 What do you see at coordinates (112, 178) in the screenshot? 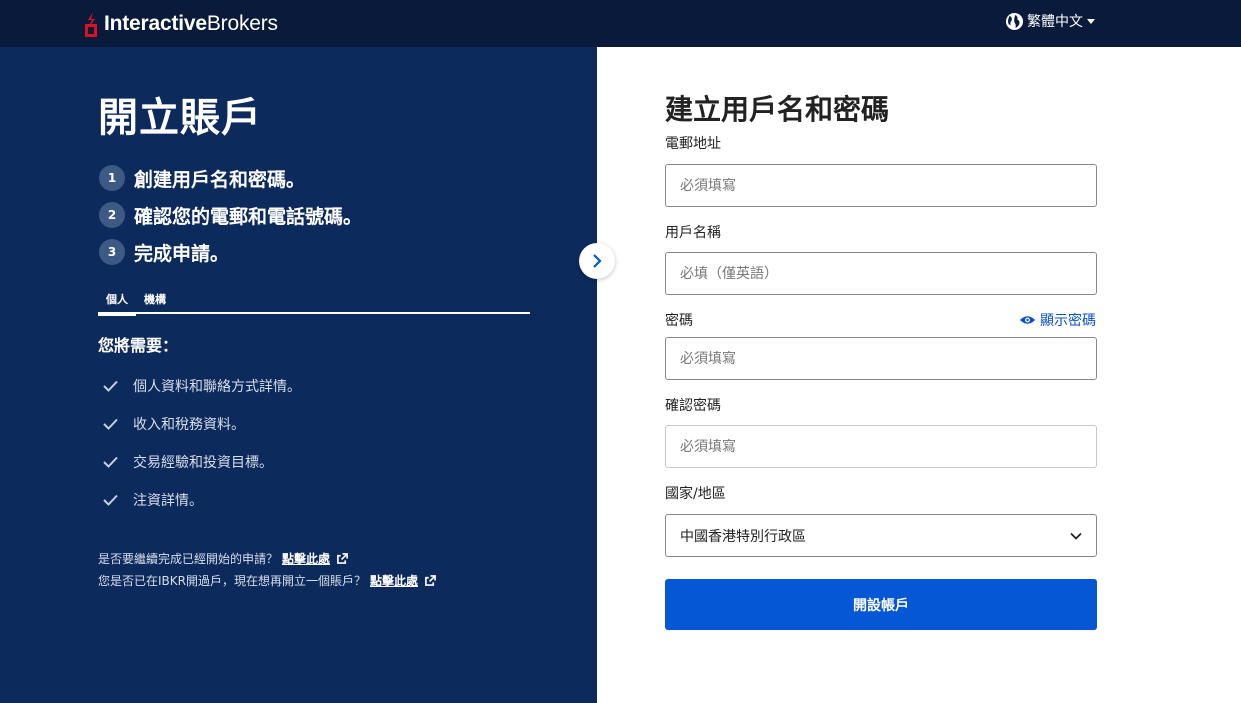
I see `step-number: 1` at bounding box center [112, 178].